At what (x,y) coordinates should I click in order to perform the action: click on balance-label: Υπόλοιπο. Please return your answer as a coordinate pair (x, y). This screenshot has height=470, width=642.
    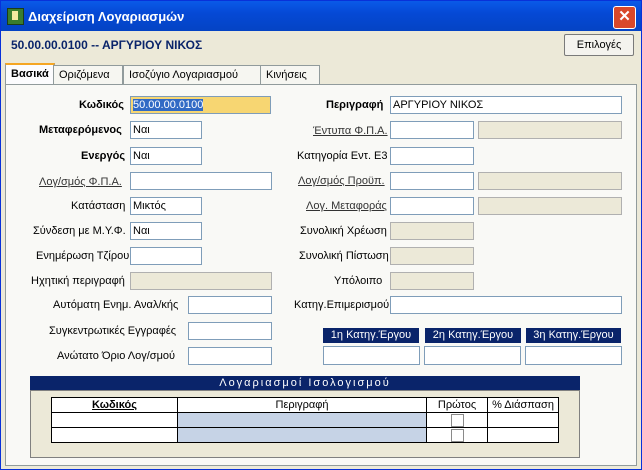
    Looking at the image, I should click on (358, 281).